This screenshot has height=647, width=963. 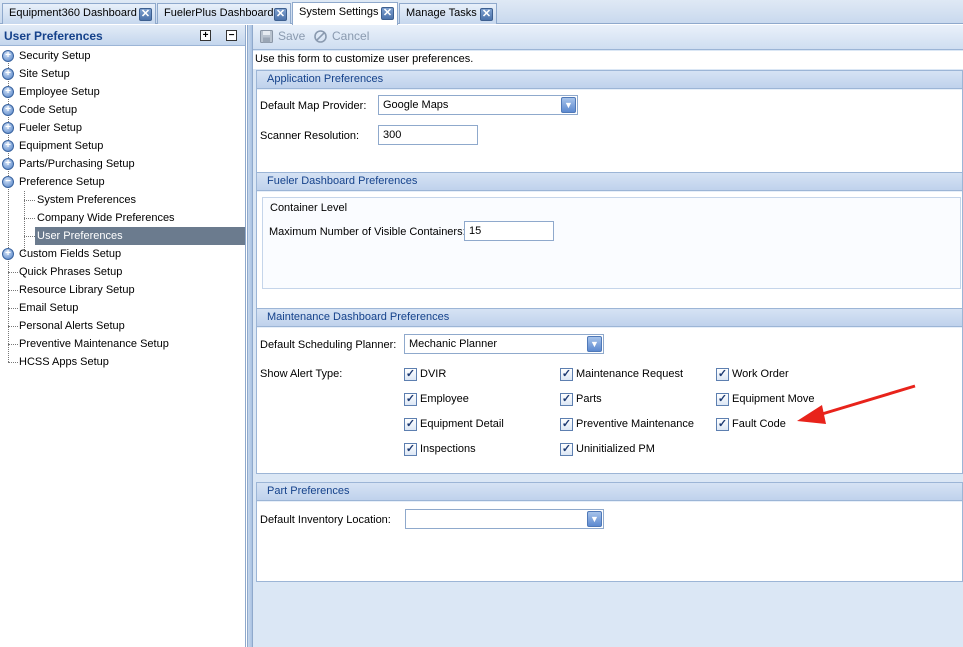 What do you see at coordinates (122, 344) in the screenshot?
I see `tree-item-preventive-maintenance-setup: Preventive Maintenance Setup` at bounding box center [122, 344].